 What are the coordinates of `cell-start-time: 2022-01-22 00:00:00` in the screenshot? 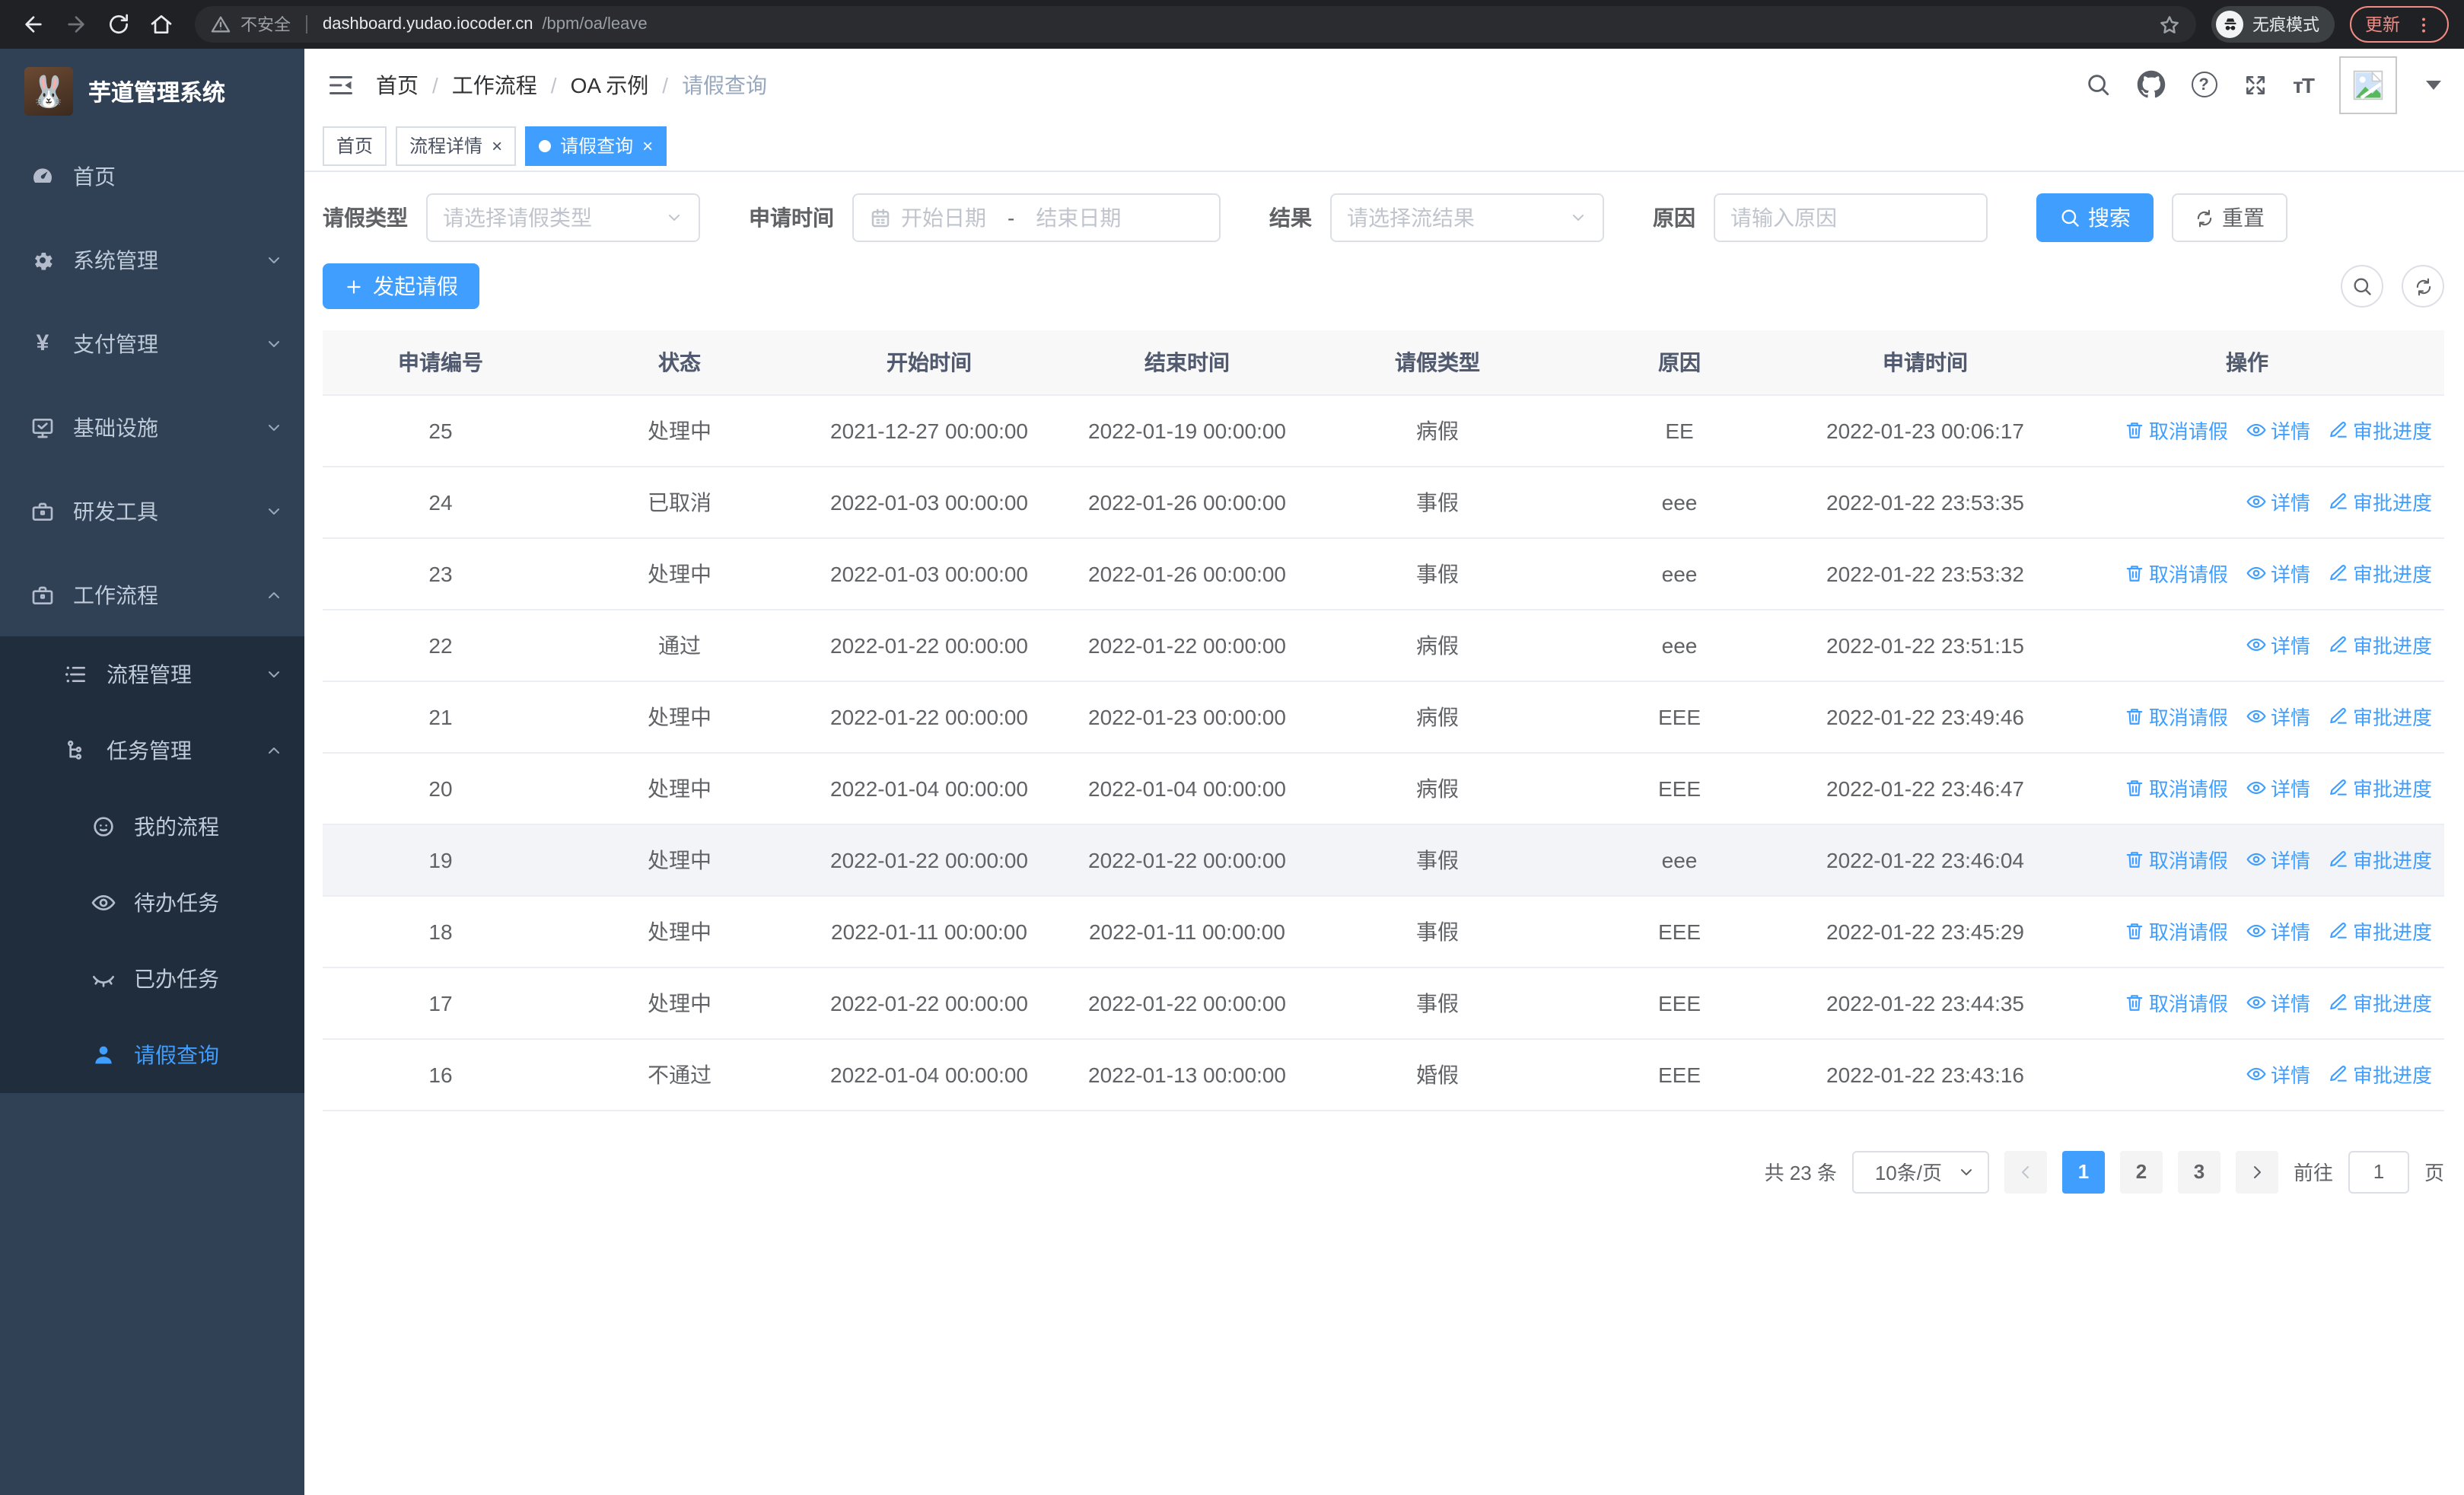 It's located at (929, 645).